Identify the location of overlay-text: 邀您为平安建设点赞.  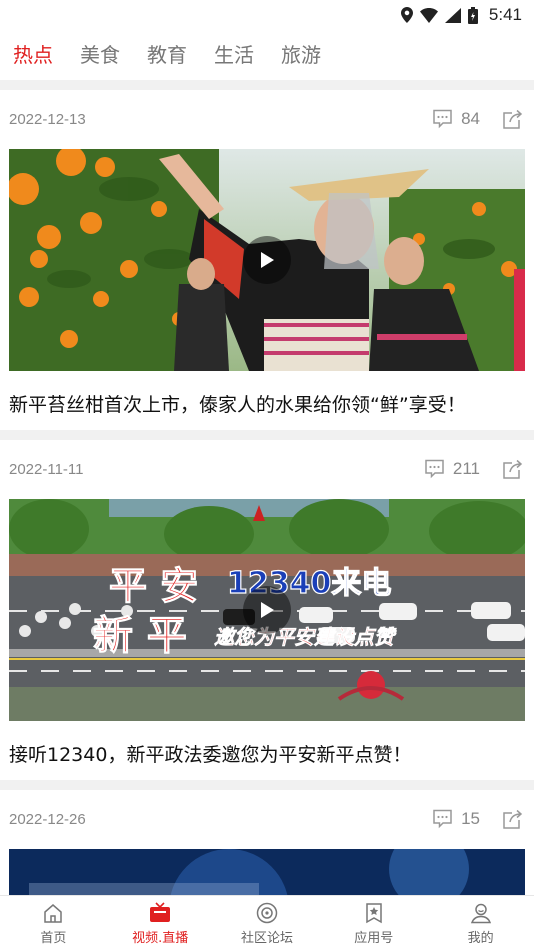
(305, 637).